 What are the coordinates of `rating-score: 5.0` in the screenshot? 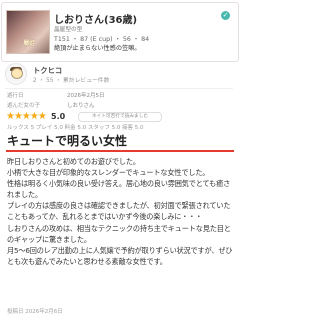 It's located at (58, 116).